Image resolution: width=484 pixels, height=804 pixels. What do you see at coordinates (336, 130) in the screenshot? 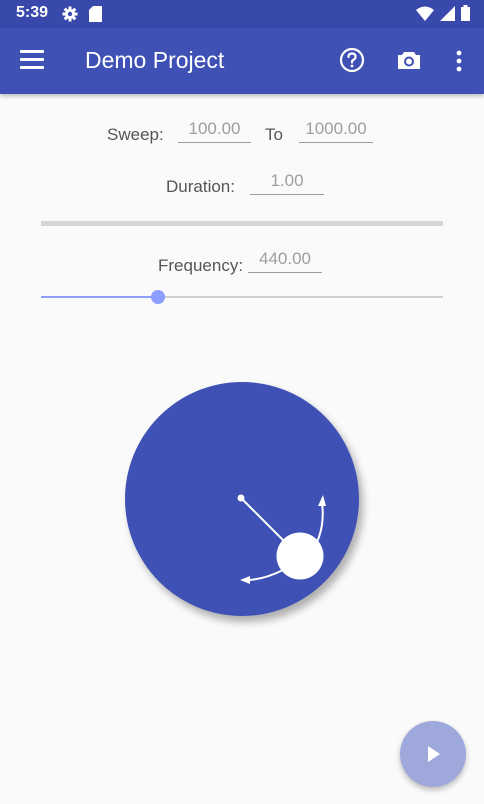
I see `sweep-to-field: 1000.00` at bounding box center [336, 130].